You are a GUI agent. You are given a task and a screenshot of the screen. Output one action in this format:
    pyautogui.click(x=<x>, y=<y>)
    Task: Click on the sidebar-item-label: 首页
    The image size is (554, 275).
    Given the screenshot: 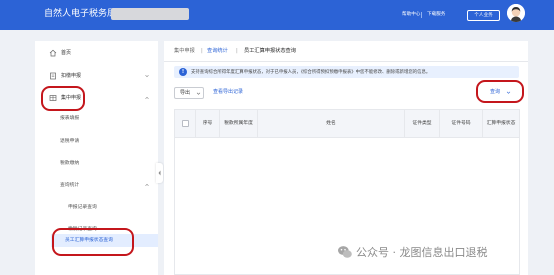 What is the action you would take?
    pyautogui.click(x=66, y=53)
    